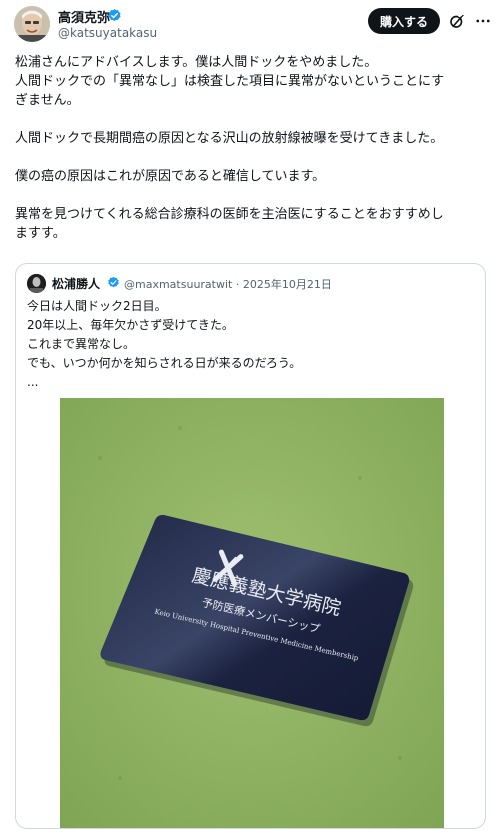 The height and width of the screenshot is (835, 502). Describe the element at coordinates (170, 176) in the screenshot. I see `post-line: 僕の癌の原因はこれが原因であると確信しています。` at that location.